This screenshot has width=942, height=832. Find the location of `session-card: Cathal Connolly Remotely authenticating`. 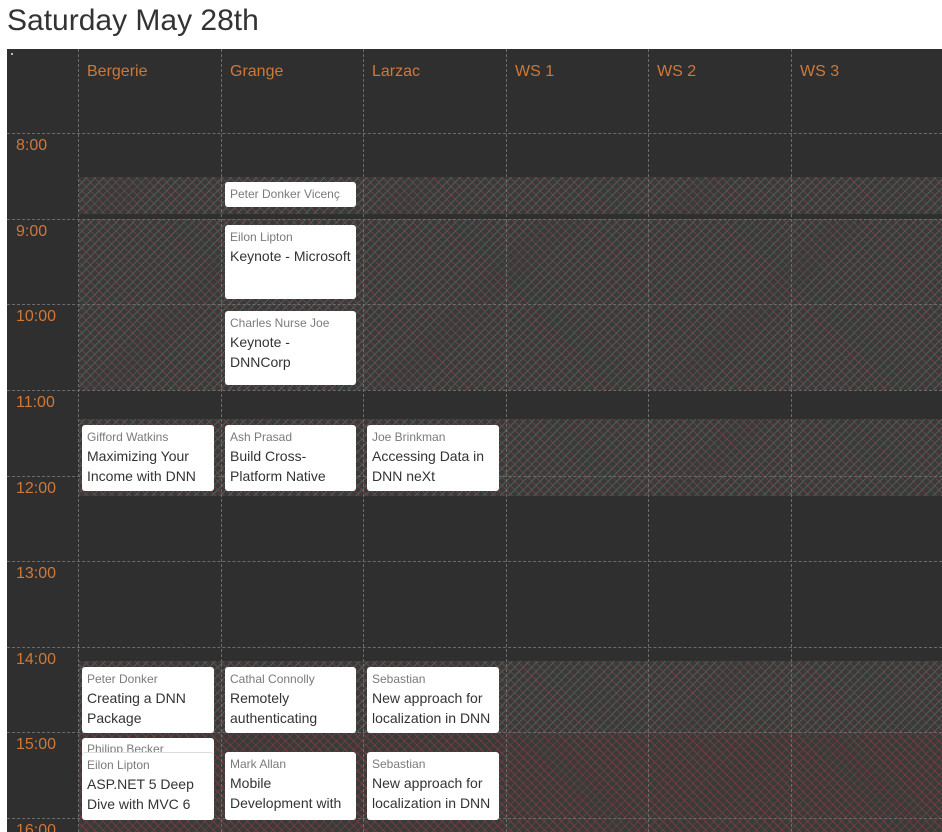

session-card: Cathal Connolly Remotely authenticating is located at coordinates (290, 700).